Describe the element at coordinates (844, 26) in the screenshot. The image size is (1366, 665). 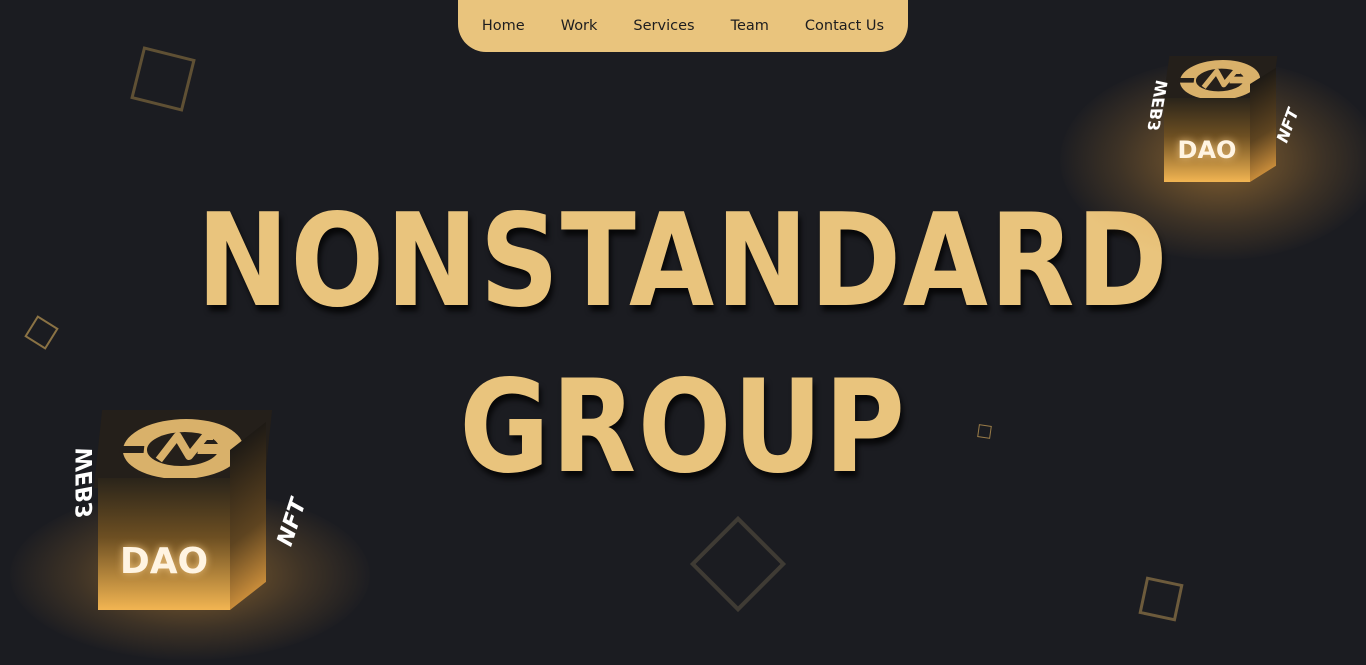
I see `nav-contact-us: Contact Us` at that location.